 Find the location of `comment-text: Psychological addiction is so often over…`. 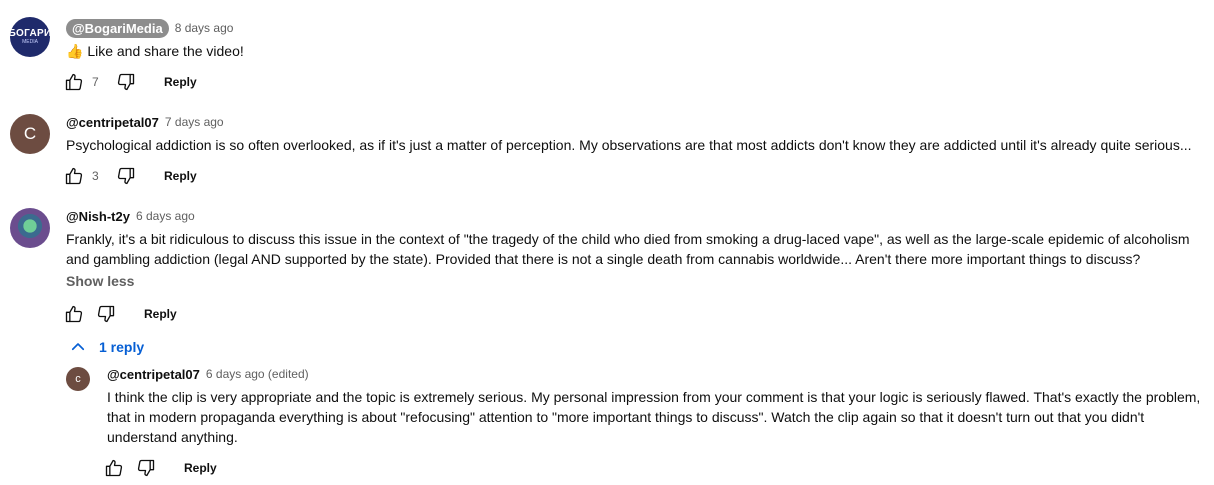

comment-text: Psychological addiction is so often over… is located at coordinates (629, 145).